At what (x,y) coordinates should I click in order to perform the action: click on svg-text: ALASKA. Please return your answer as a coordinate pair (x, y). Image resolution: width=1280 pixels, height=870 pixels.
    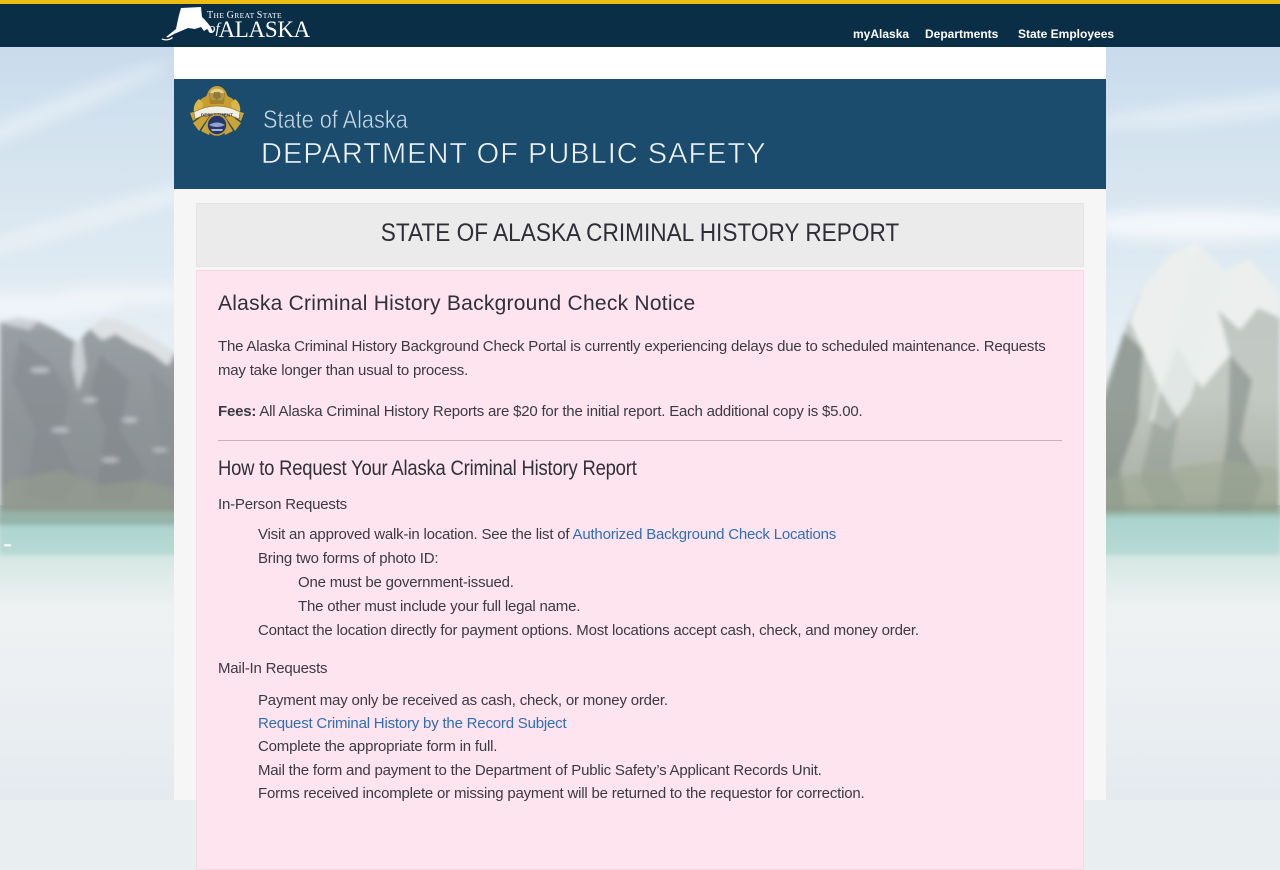
    Looking at the image, I should click on (265, 29).